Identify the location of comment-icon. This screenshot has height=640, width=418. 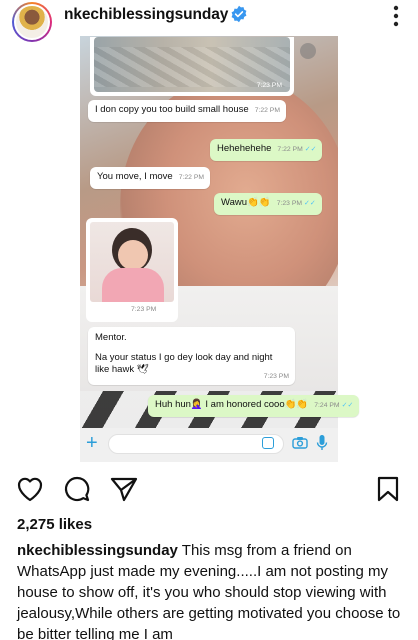
(77, 489).